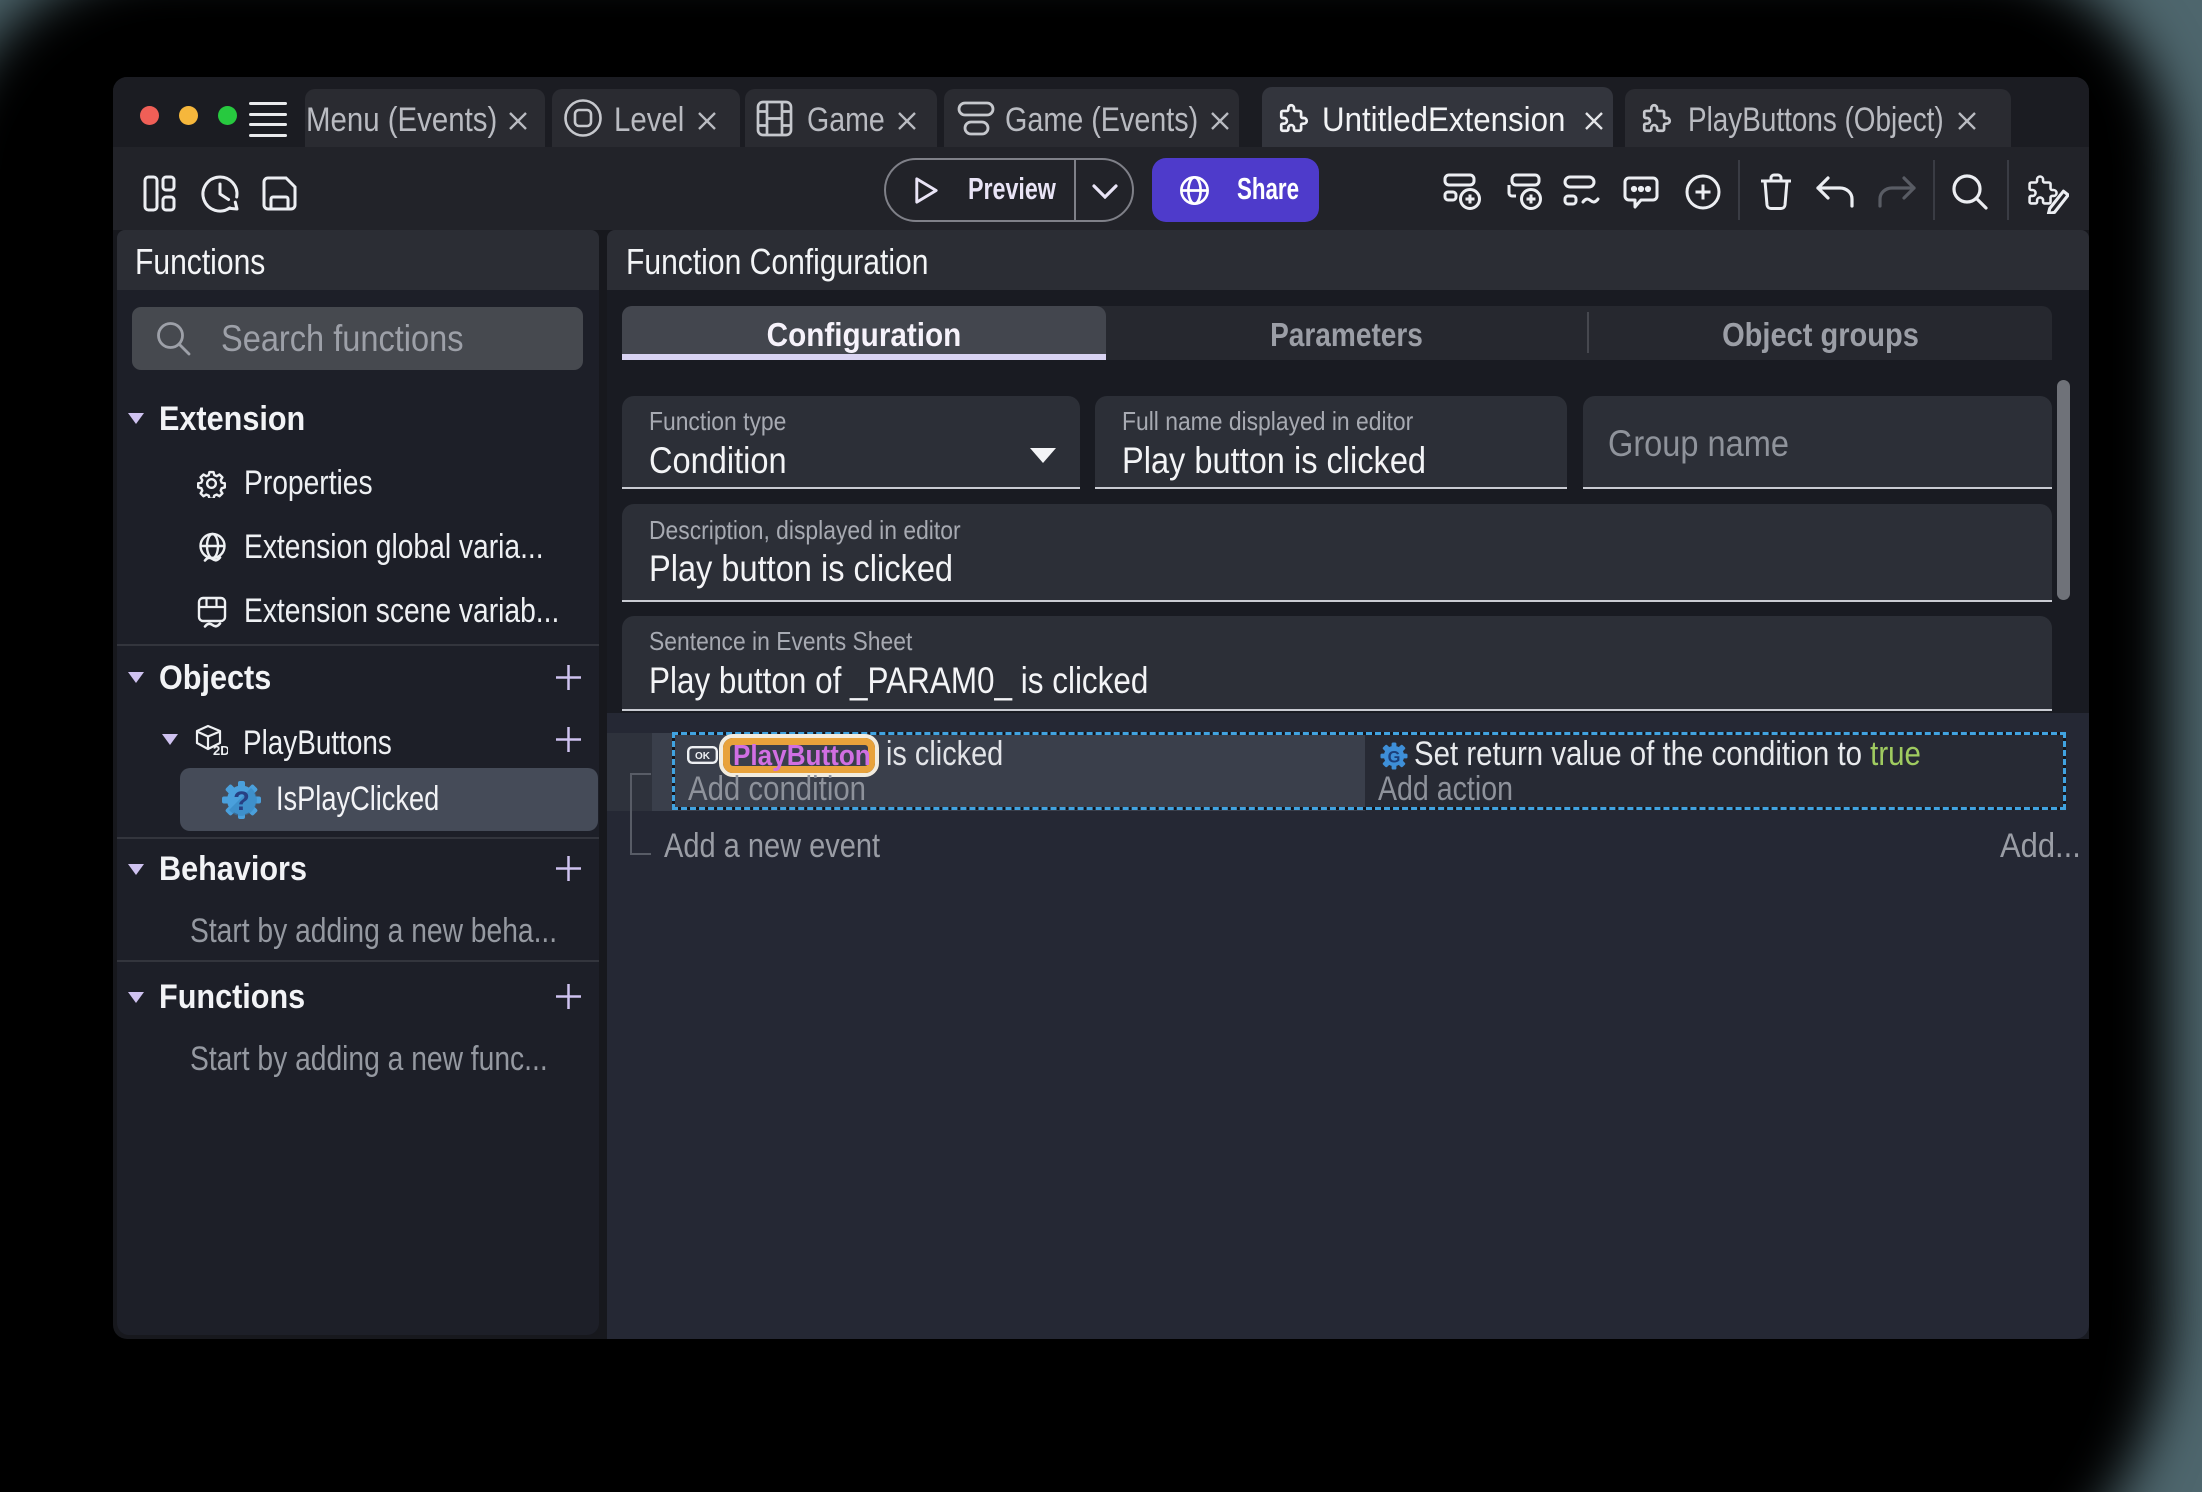 This screenshot has height=1492, width=2202. Describe the element at coordinates (220, 749) in the screenshot. I see `svg-text: 2D` at that location.